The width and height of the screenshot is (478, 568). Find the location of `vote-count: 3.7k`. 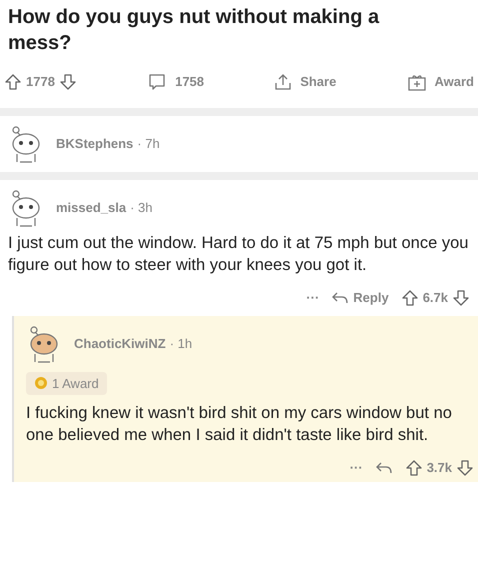

vote-count: 3.7k is located at coordinates (439, 468).